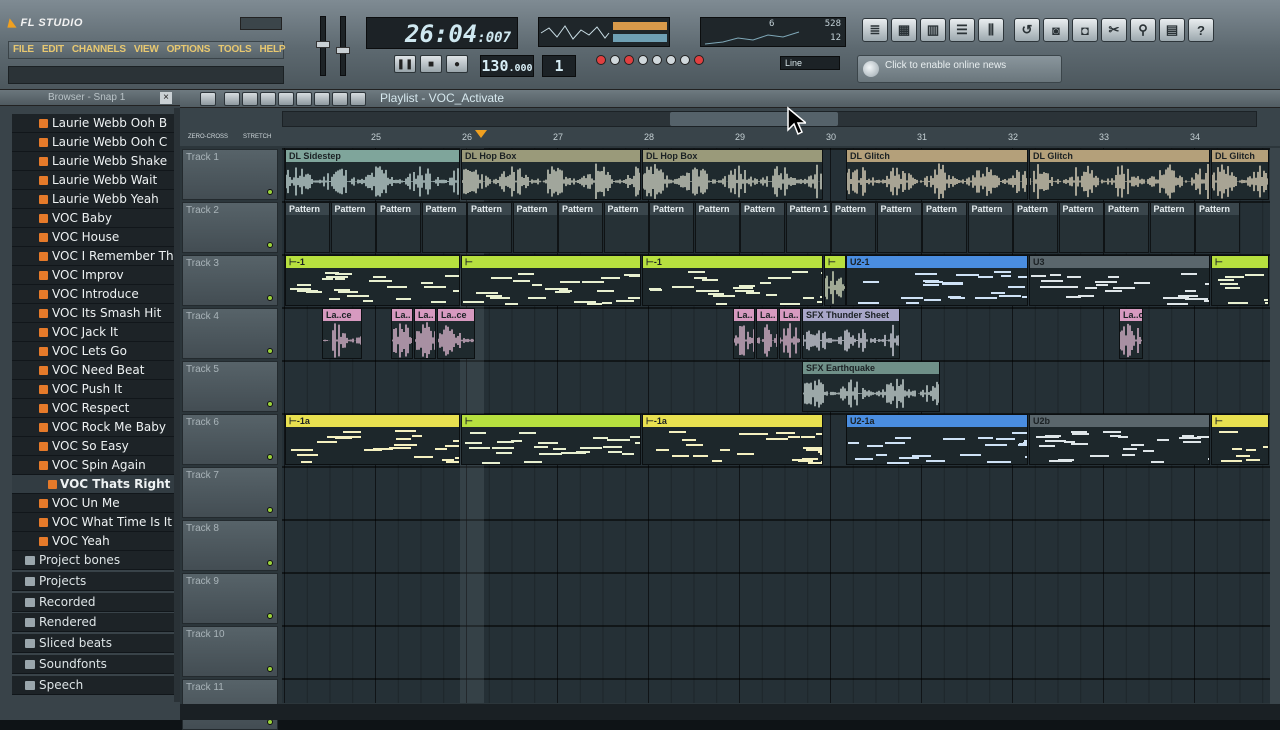  Describe the element at coordinates (93, 581) in the screenshot. I see `browser-folder-item: Projects` at that location.